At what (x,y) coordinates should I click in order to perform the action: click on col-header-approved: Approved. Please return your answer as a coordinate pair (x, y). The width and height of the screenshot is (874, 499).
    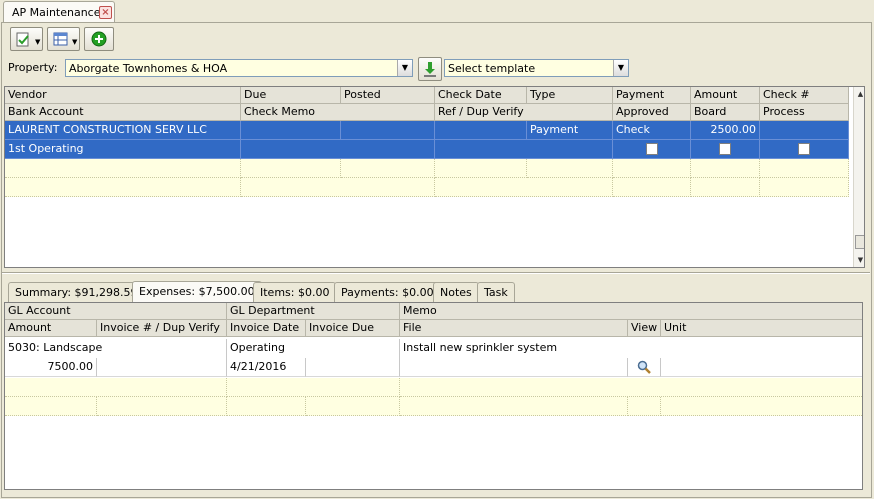
    Looking at the image, I should click on (652, 112).